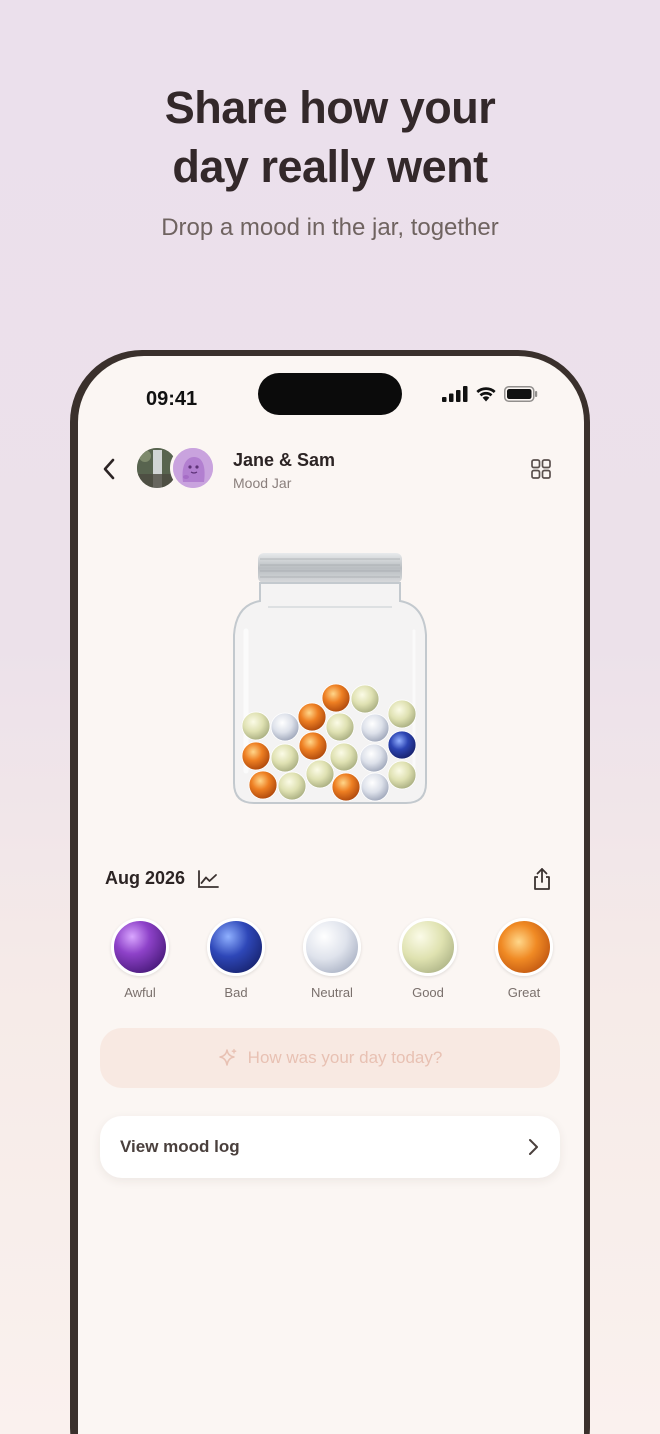 The height and width of the screenshot is (1434, 660). What do you see at coordinates (330, 227) in the screenshot?
I see `hero-subtitle: Drop a mood in the jar, together` at bounding box center [330, 227].